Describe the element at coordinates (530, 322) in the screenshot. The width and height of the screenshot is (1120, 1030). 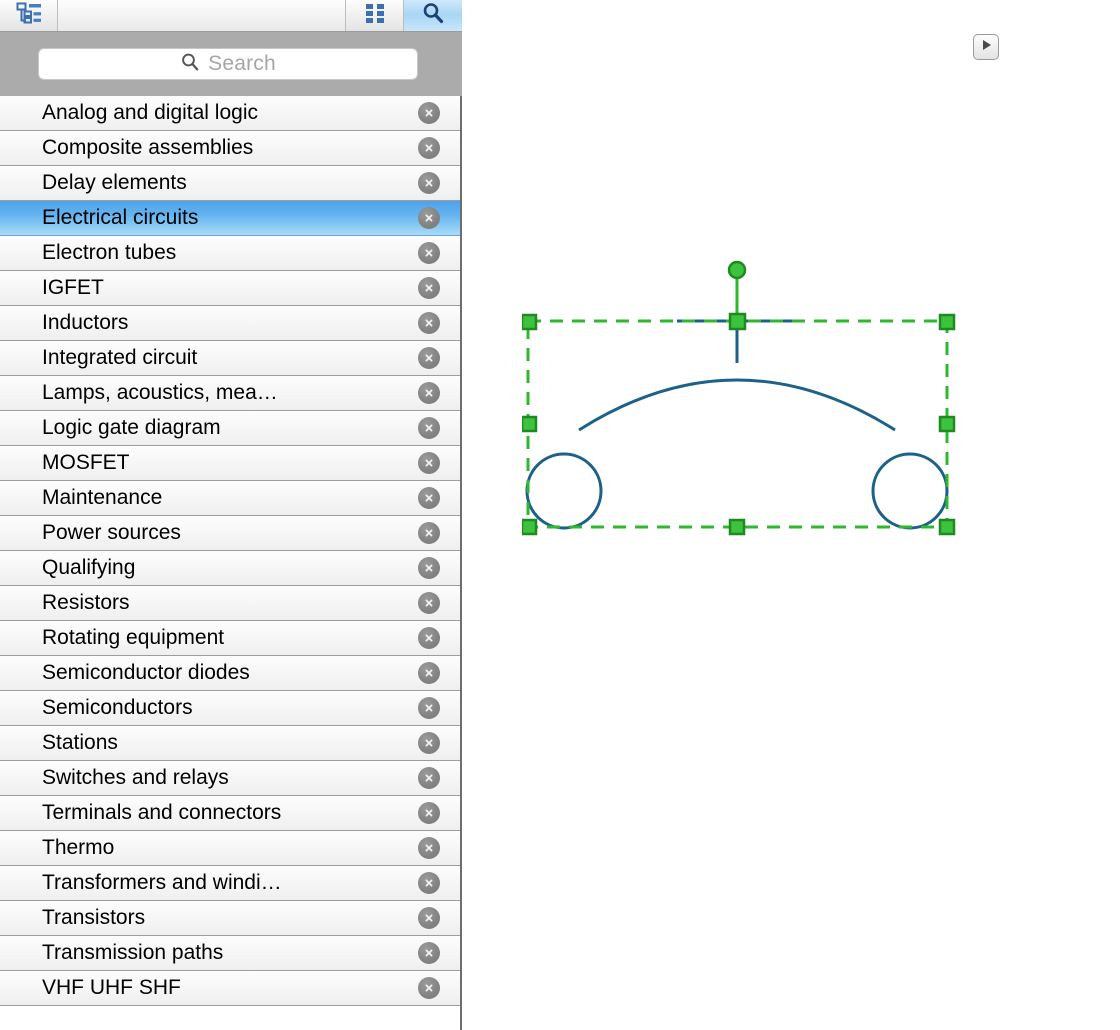
I see `resize-handle-top-left` at that location.